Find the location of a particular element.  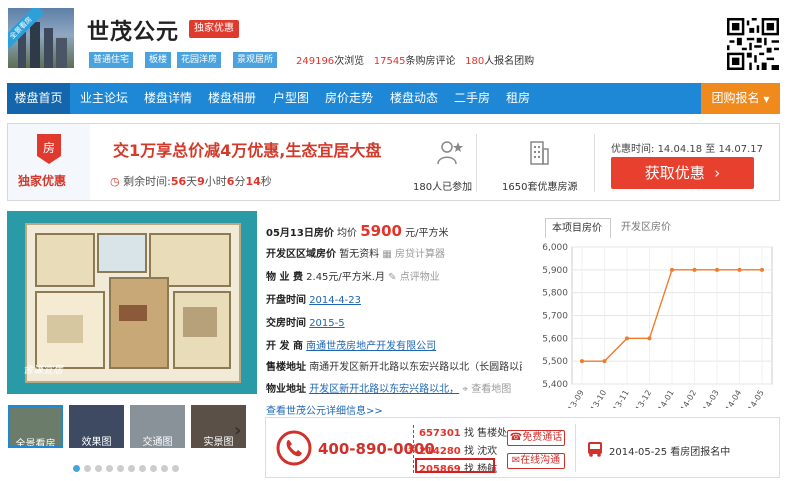

tab-project-price: 本项目房价 is located at coordinates (578, 228).